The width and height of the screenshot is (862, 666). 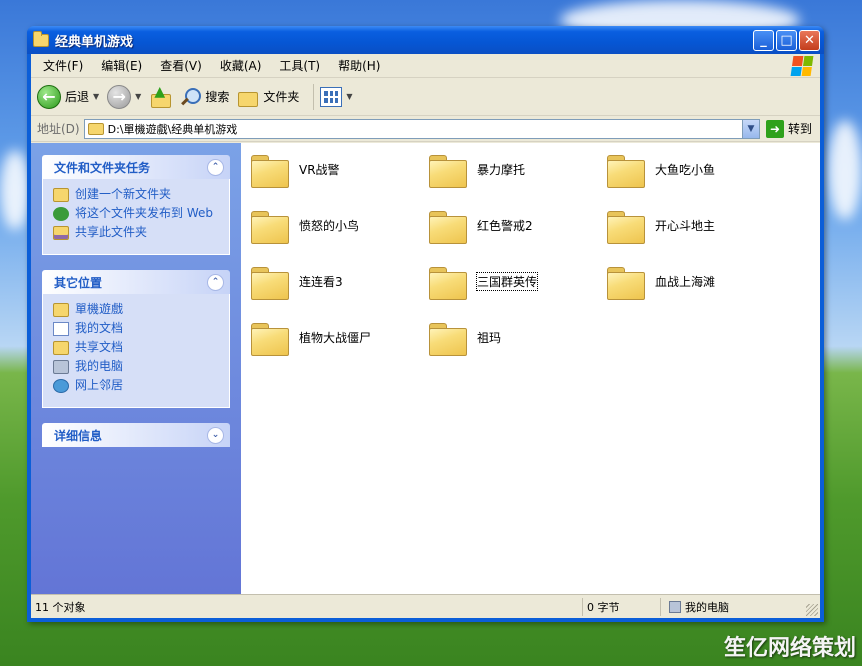 I want to click on other-places-title: 其它位置, so click(x=78, y=282).